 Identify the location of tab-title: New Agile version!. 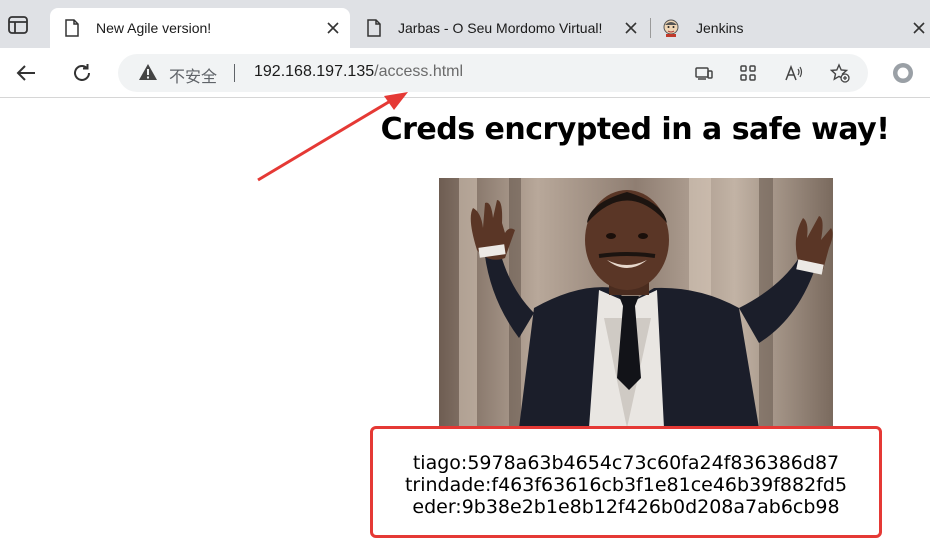
(154, 28).